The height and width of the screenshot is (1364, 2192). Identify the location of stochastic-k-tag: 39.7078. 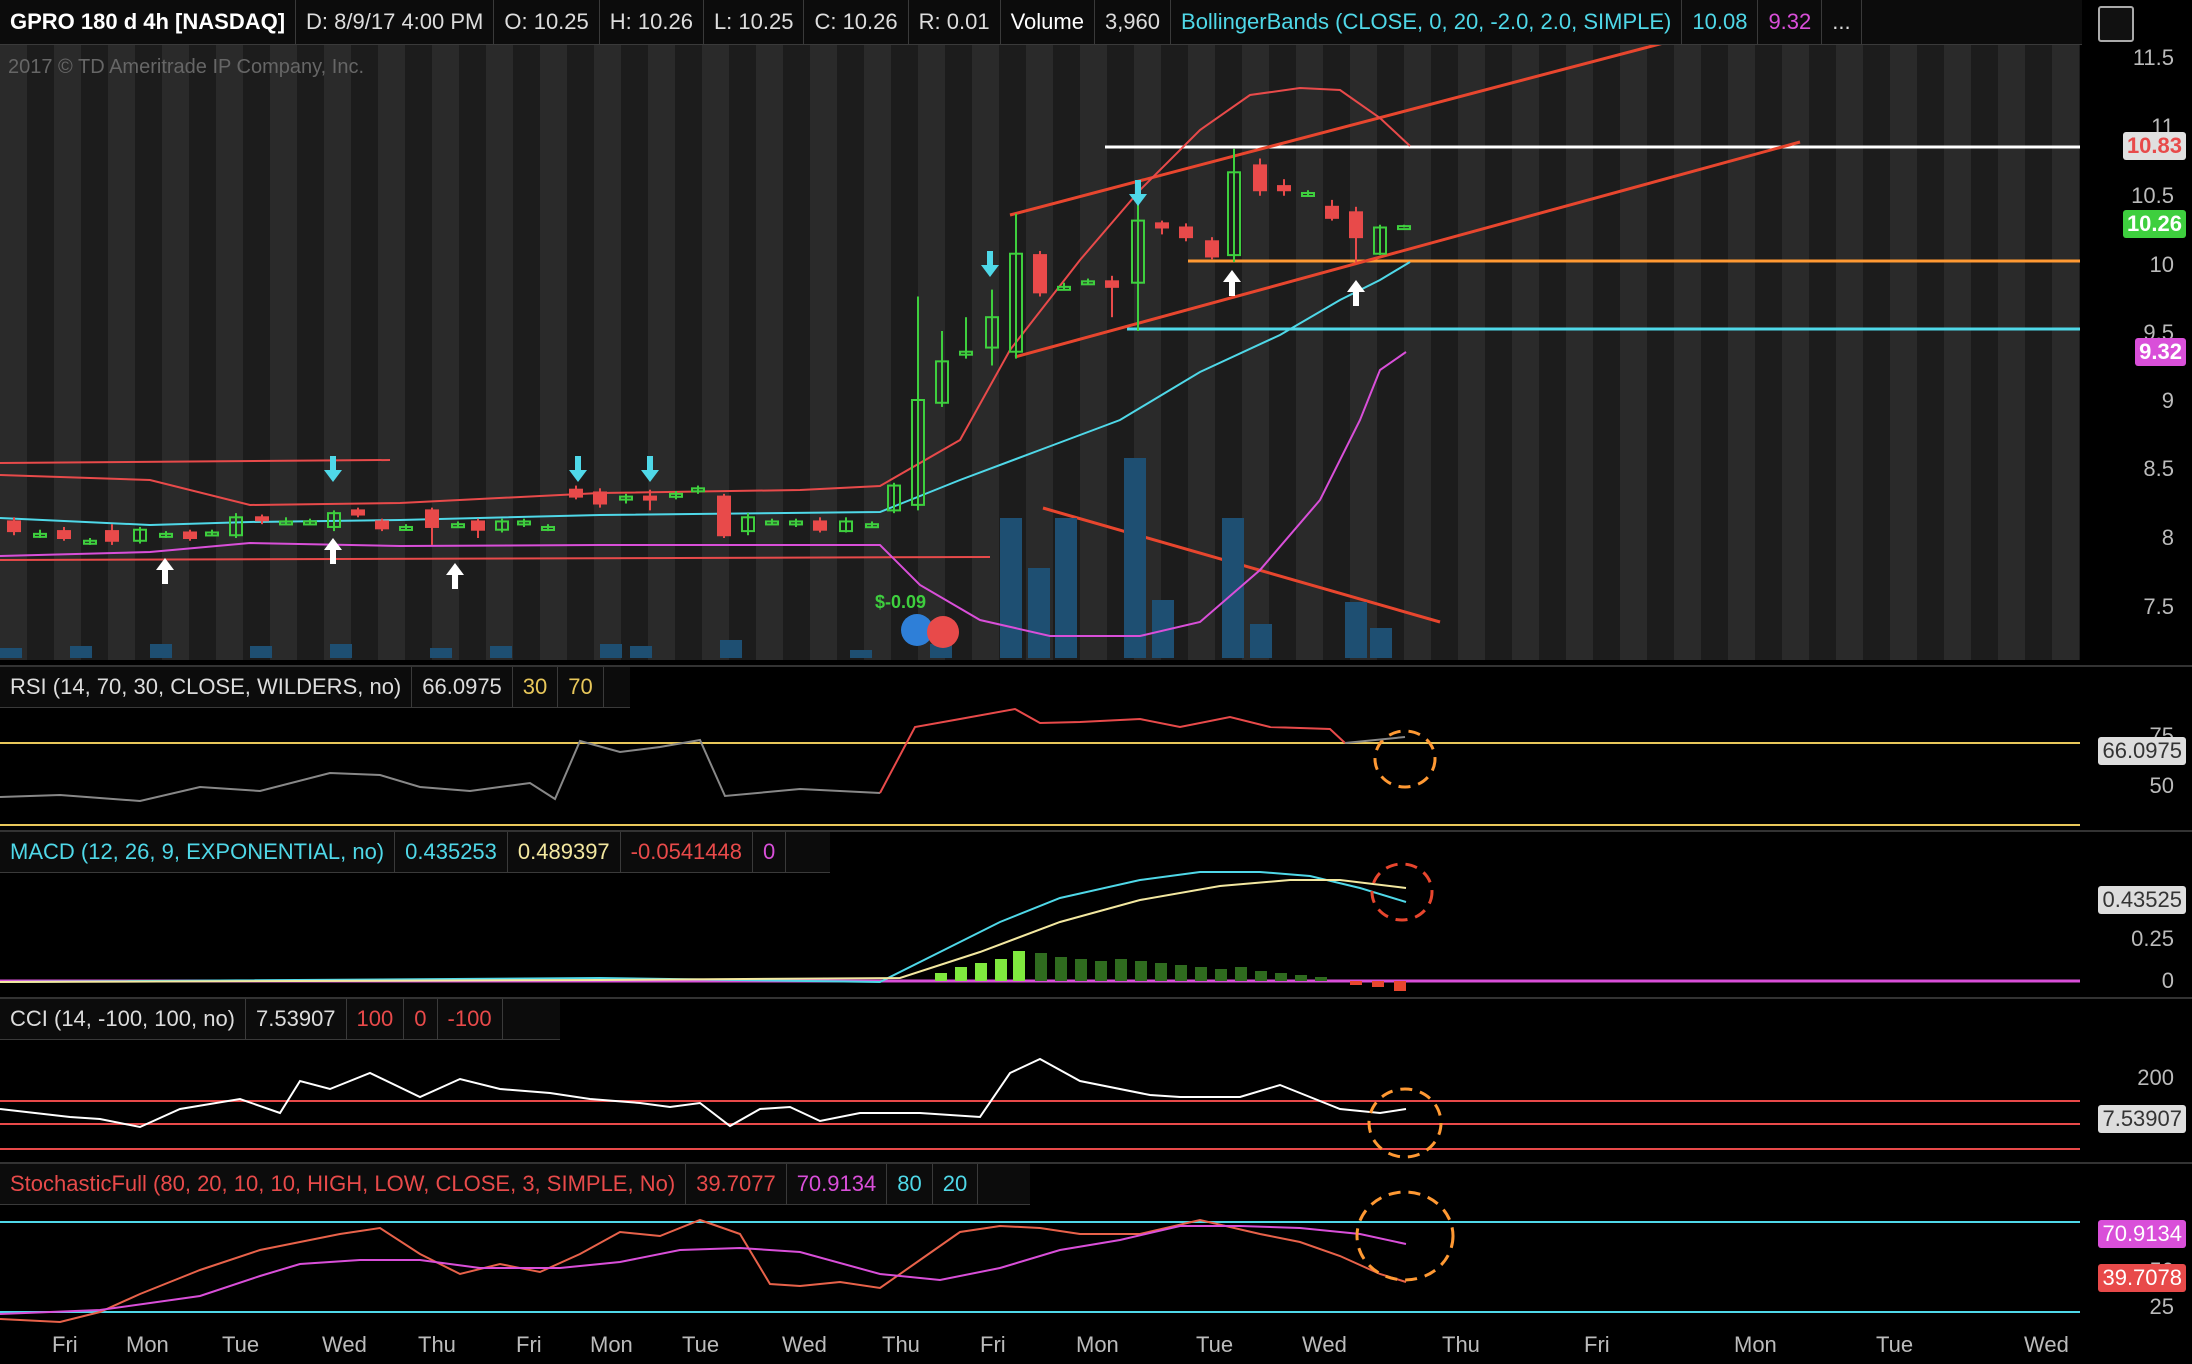
(2142, 1278).